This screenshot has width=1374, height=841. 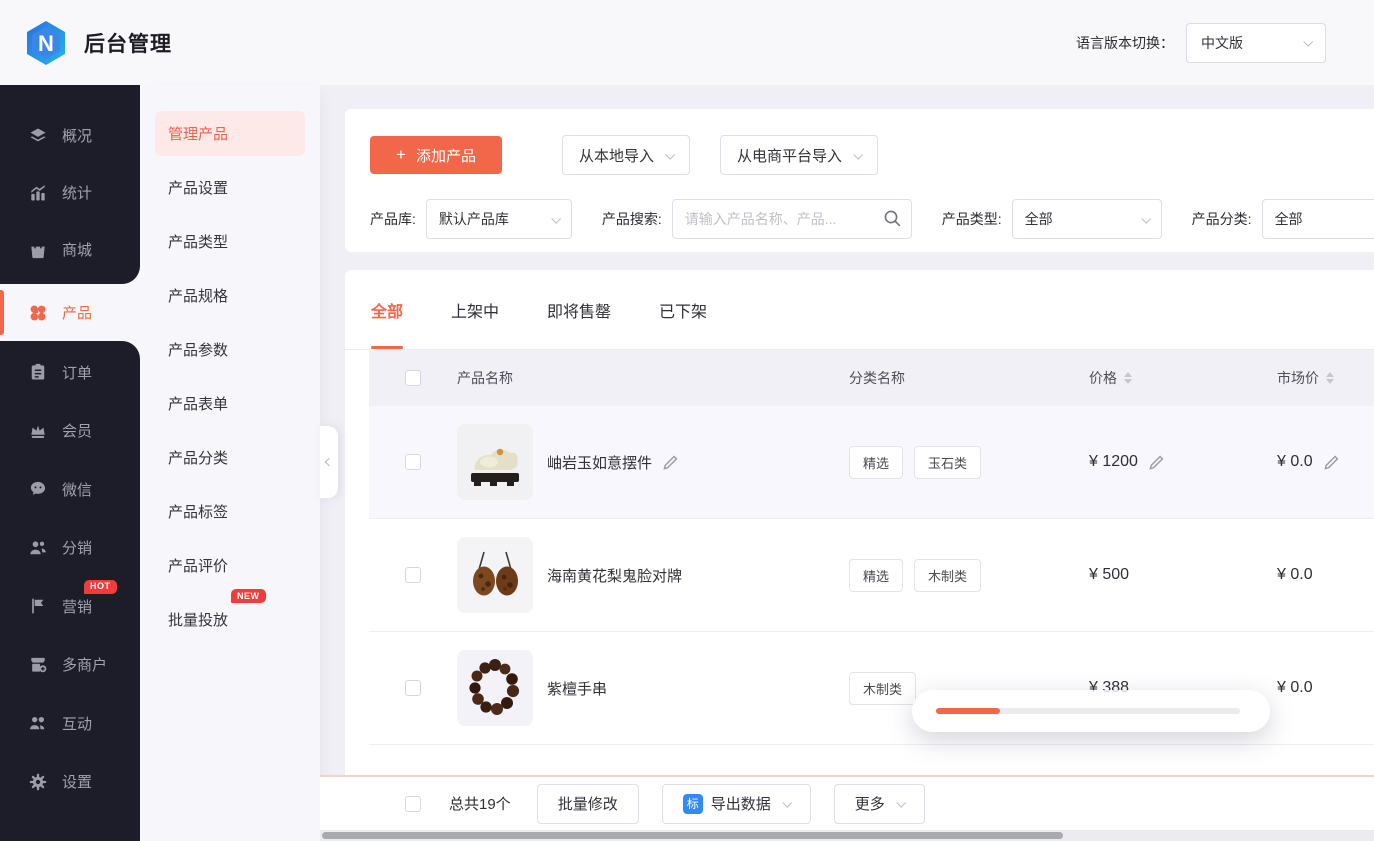 I want to click on sidebar-item-orders: 订单, so click(x=70, y=372).